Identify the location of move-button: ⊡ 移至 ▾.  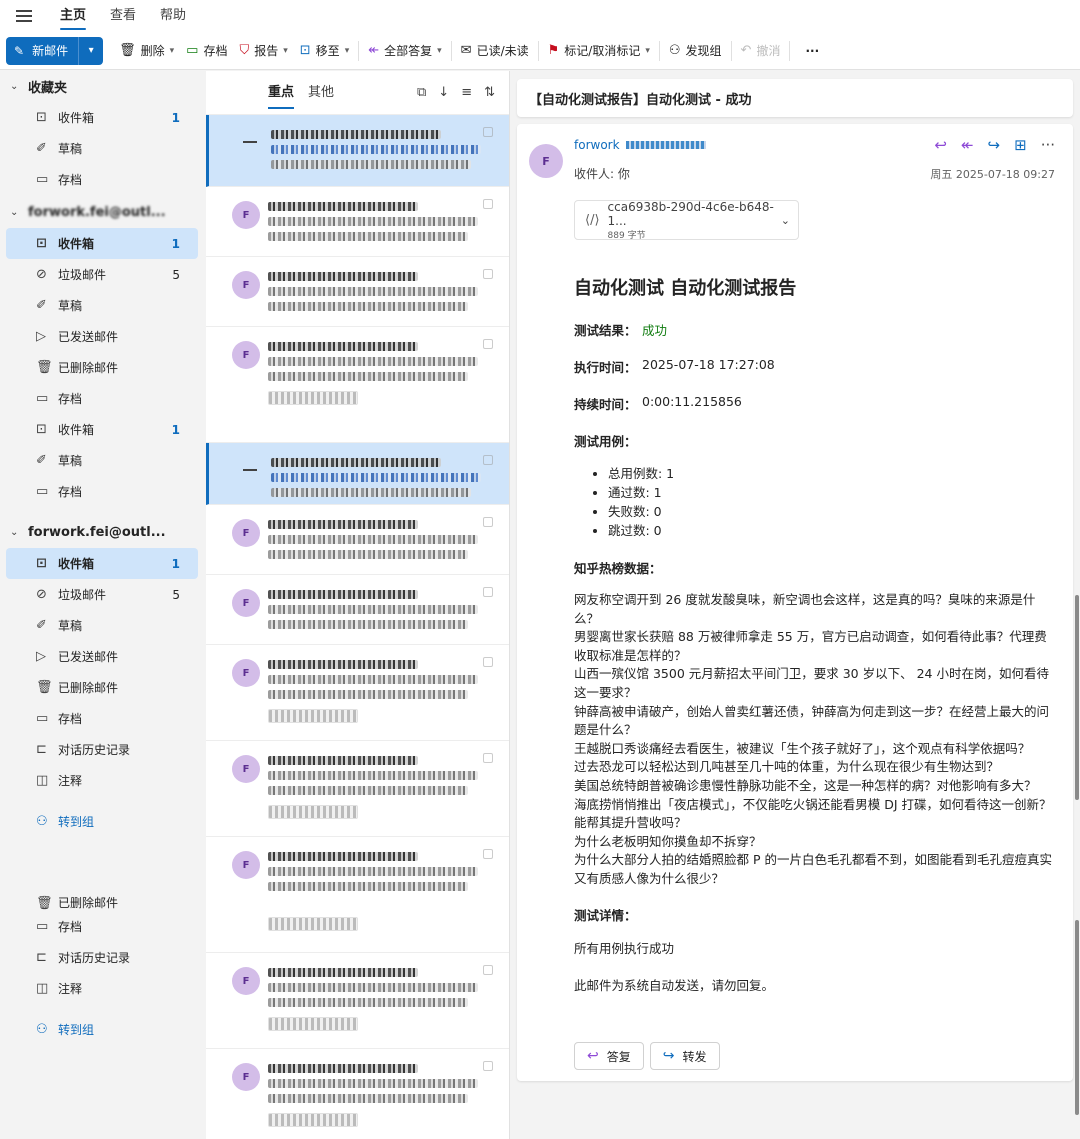
(324, 51).